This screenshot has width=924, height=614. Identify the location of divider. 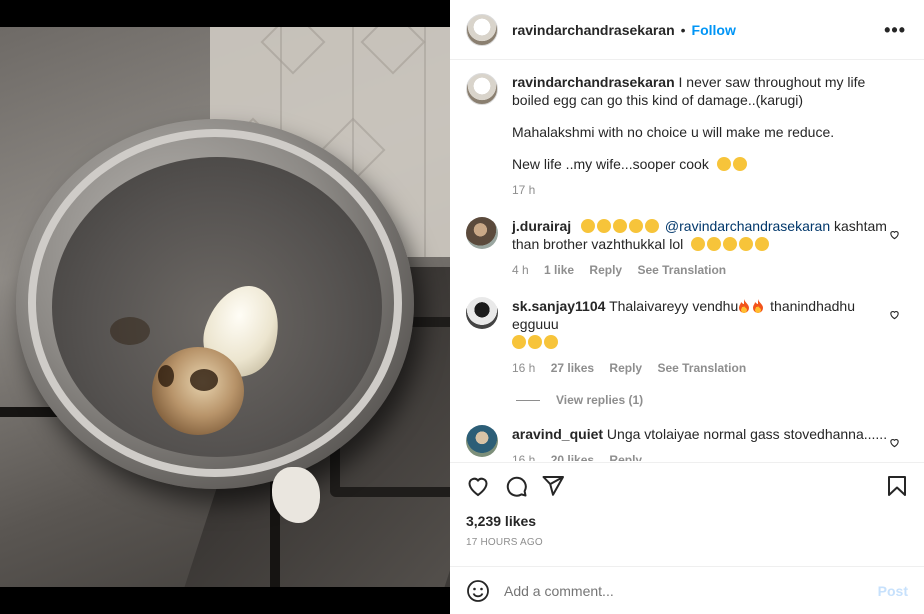
(528, 400).